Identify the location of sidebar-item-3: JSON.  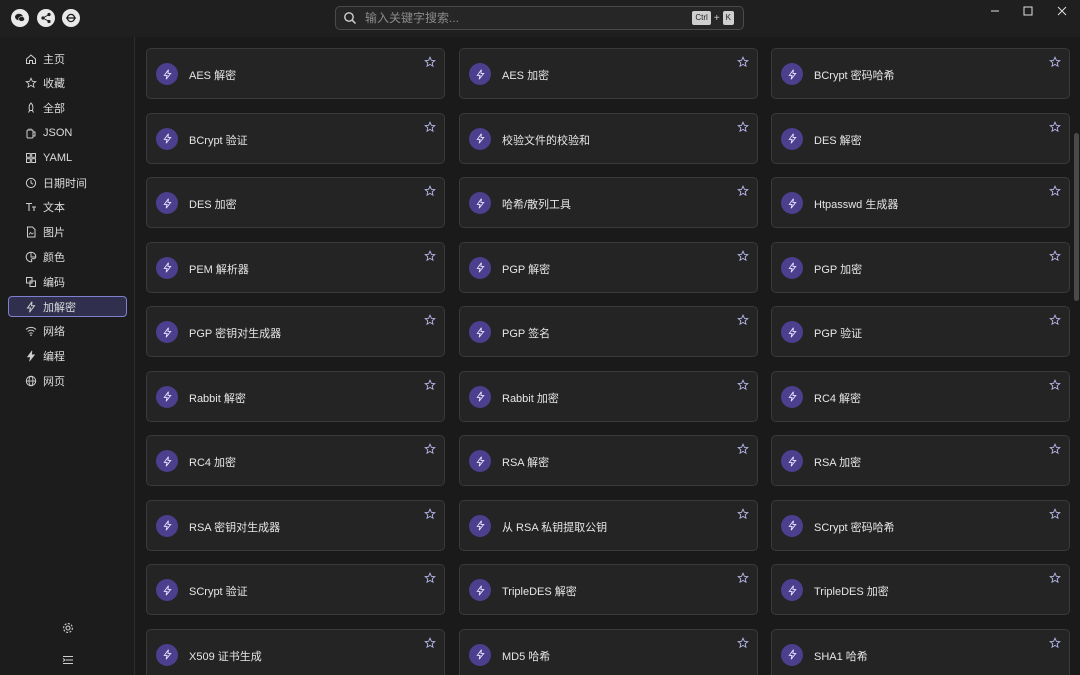
(67, 132).